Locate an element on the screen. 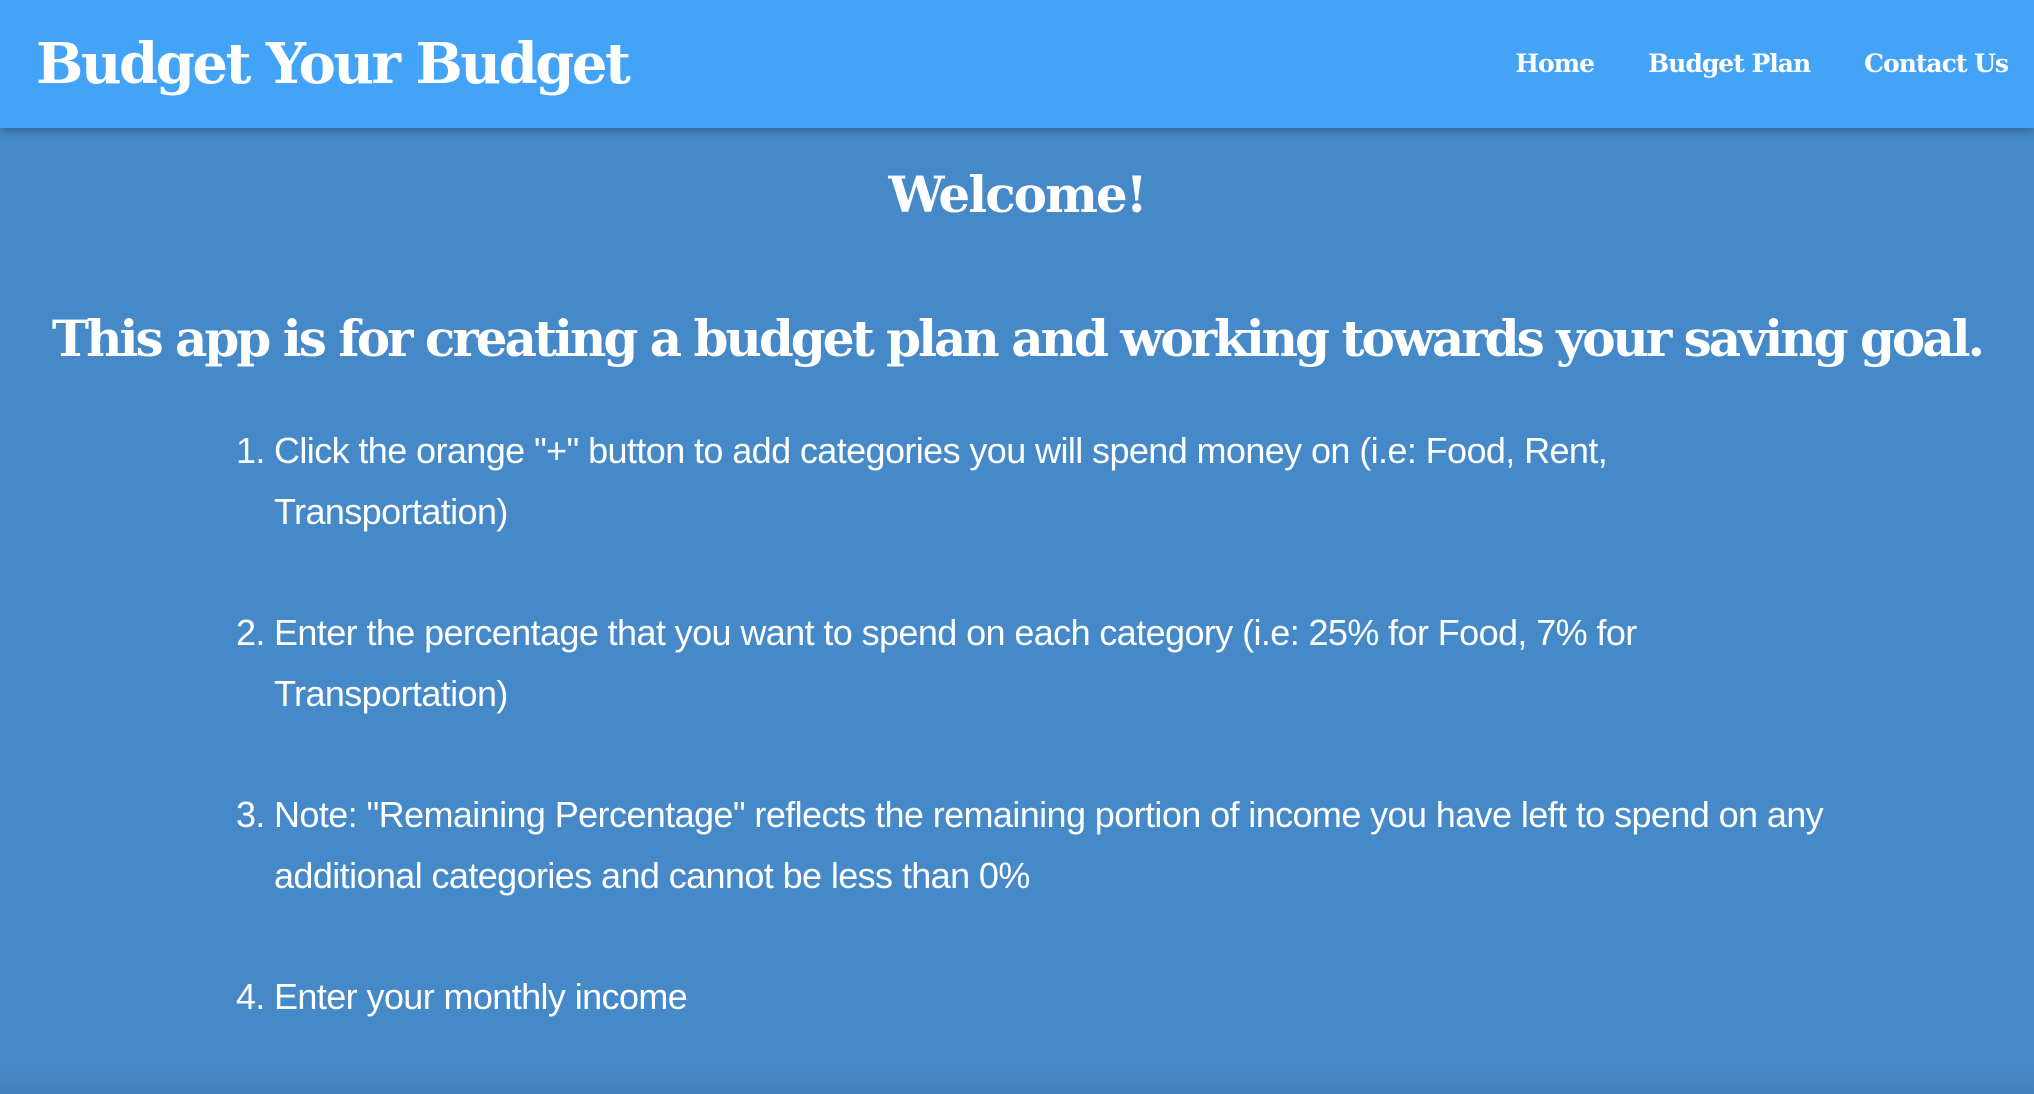  instruction-number: 3. is located at coordinates (250, 814).